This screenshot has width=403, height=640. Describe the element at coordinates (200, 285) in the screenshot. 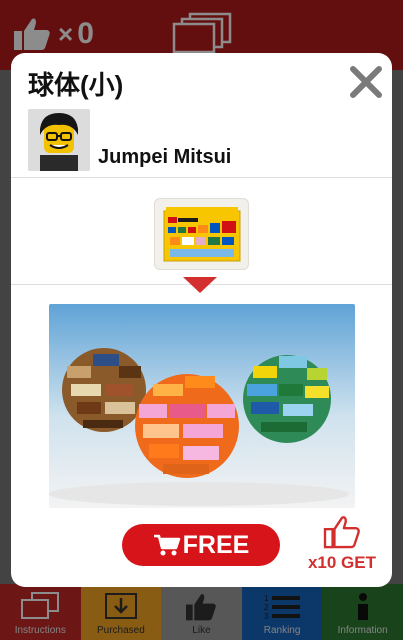

I see `arrow-down-icon` at that location.